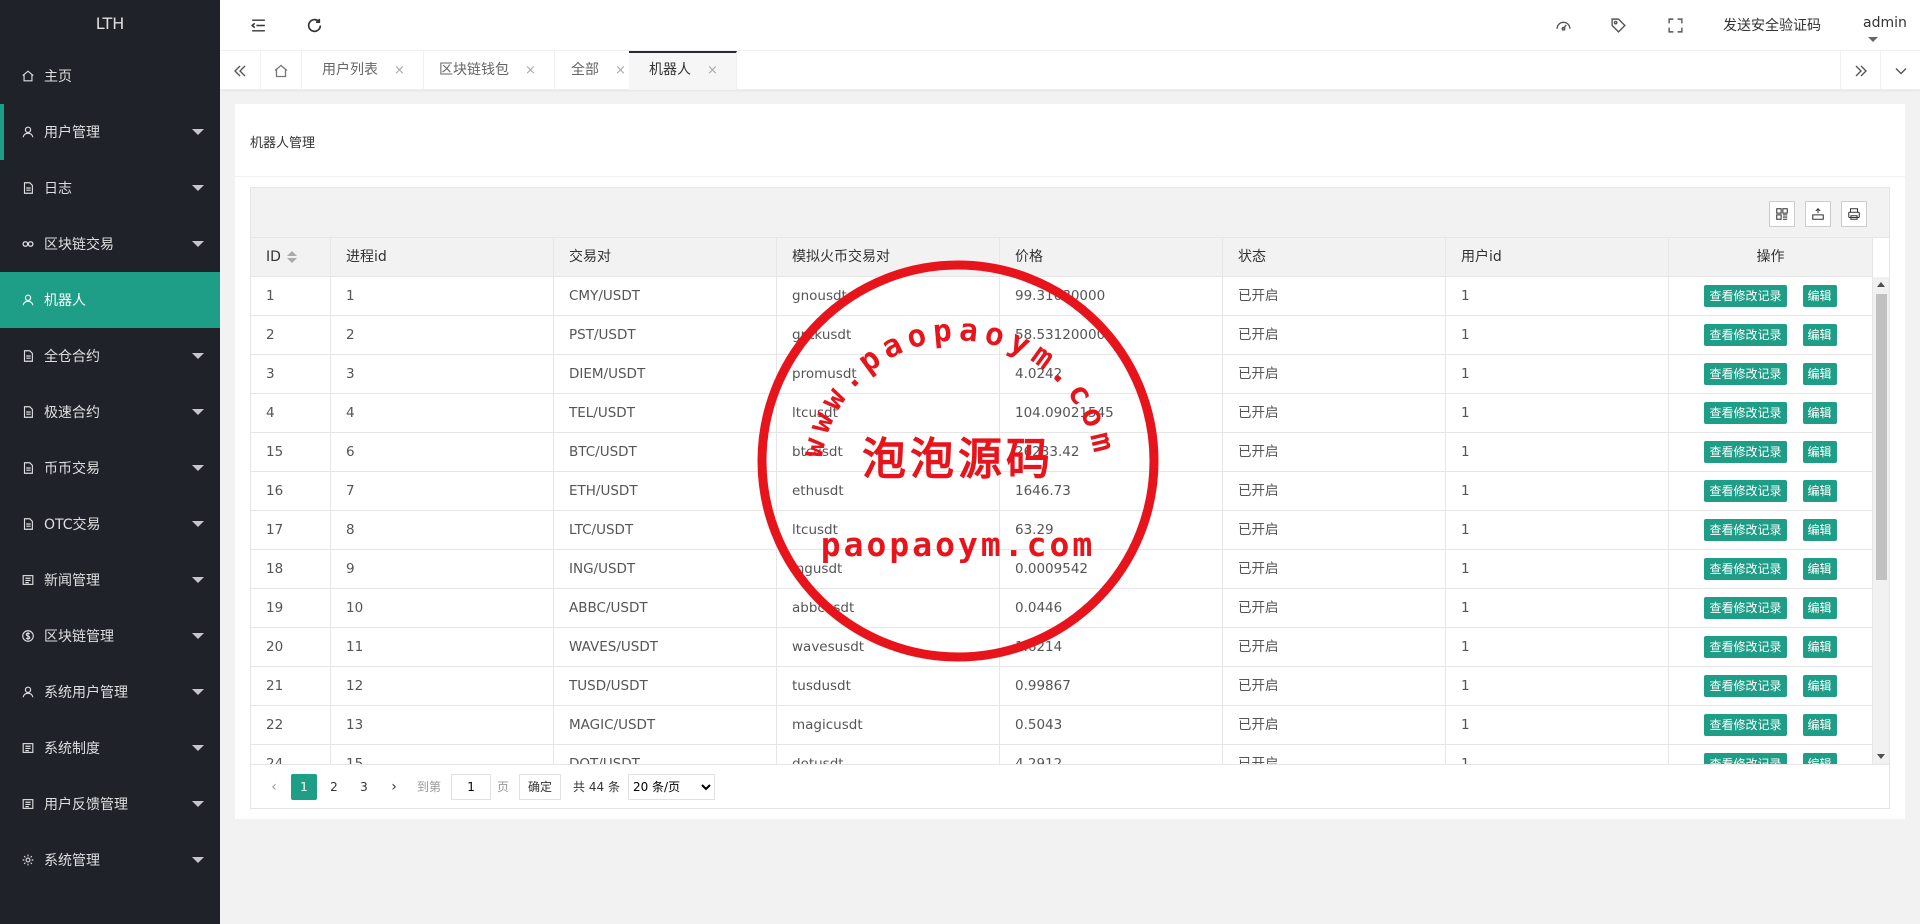 The image size is (1920, 924). Describe the element at coordinates (1881, 437) in the screenshot. I see `scroll-thumb` at that location.